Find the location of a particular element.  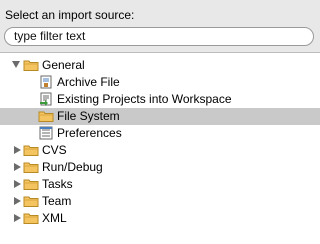

tree-item-cvs: CVS is located at coordinates (160, 150).